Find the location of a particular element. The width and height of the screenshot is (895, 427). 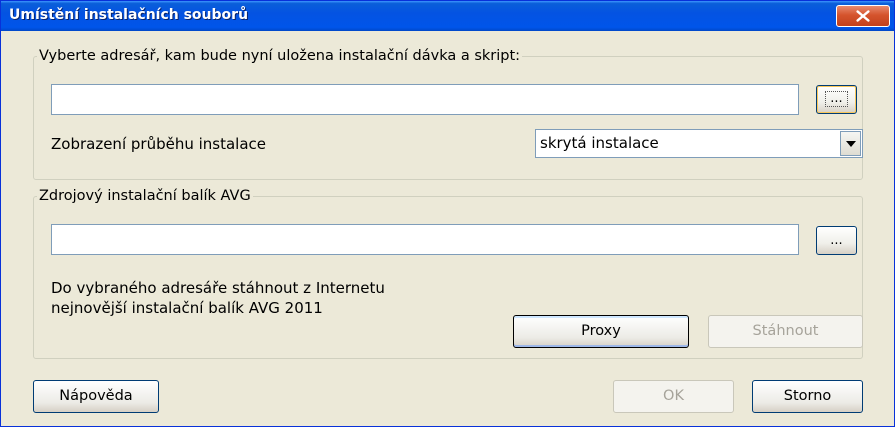

close-button is located at coordinates (863, 16).